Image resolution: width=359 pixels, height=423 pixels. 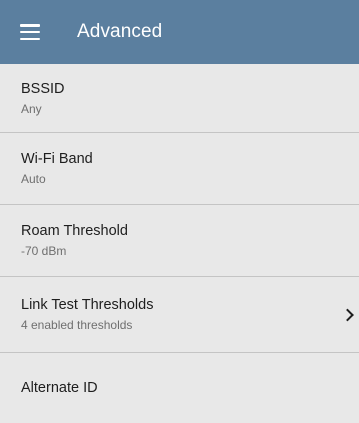 I want to click on setting-title: Roam Threshold, so click(x=74, y=231).